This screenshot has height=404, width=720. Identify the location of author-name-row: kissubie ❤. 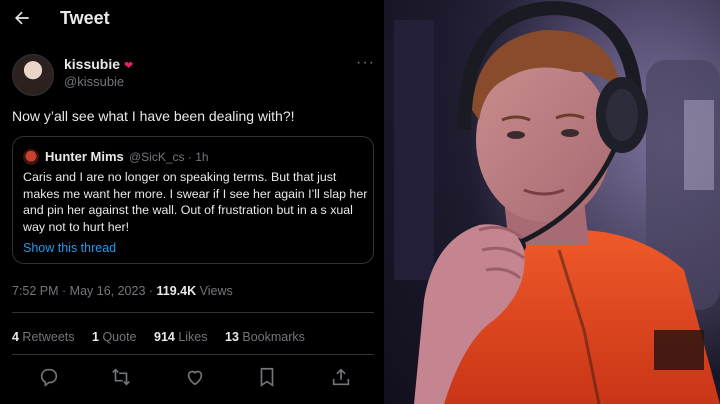
(98, 64).